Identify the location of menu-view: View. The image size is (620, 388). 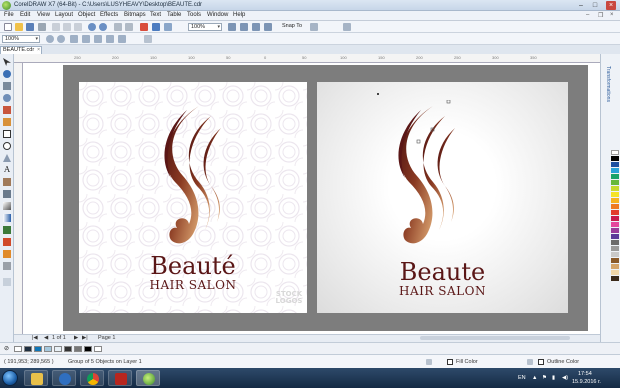
(43, 15).